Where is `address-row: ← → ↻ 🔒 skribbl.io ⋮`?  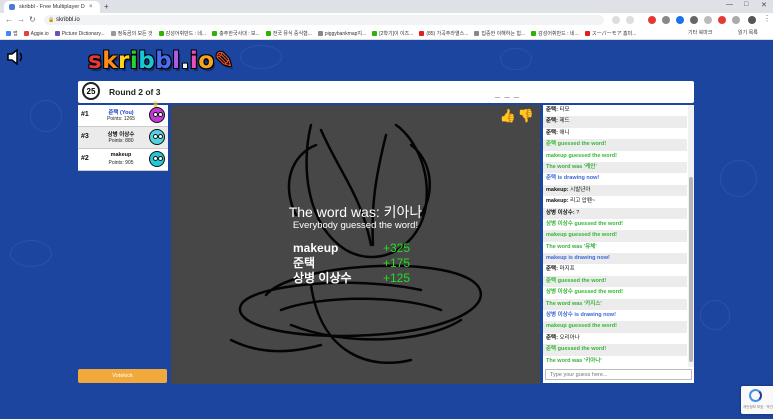 address-row: ← → ↻ 🔒 skribbl.io ⋮ is located at coordinates (386, 20).